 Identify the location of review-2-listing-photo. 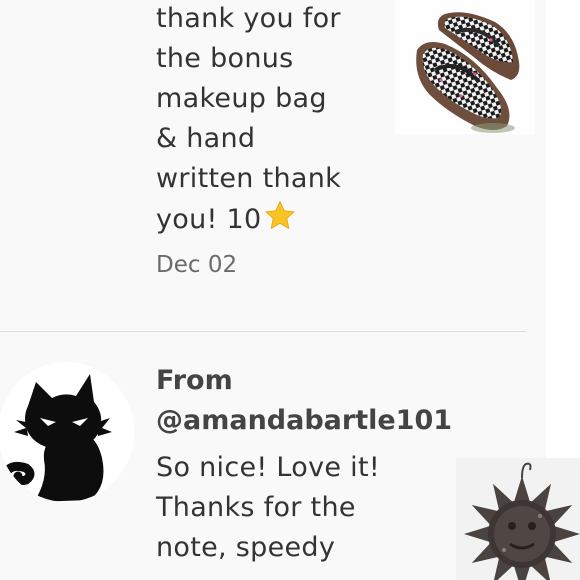
(518, 519).